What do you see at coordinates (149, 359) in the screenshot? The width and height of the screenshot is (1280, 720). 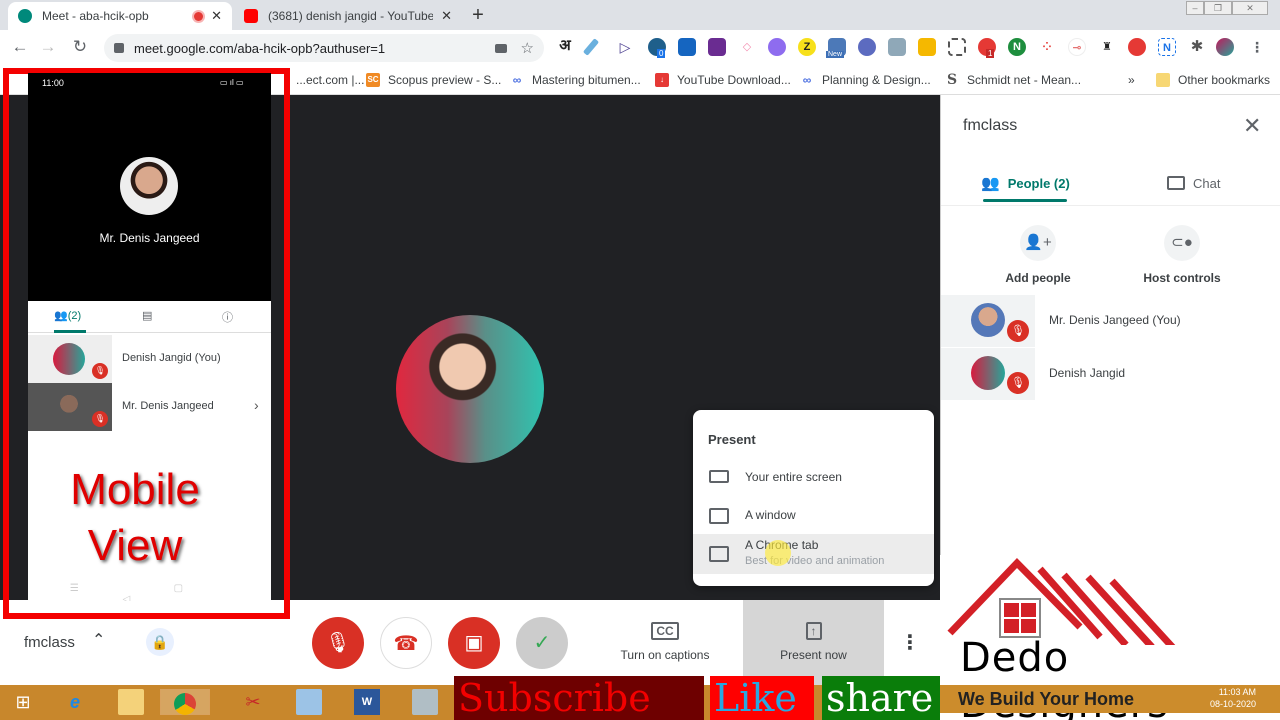 I see `mobile-participant-row: 🎙 Denish Jangid (You)` at bounding box center [149, 359].